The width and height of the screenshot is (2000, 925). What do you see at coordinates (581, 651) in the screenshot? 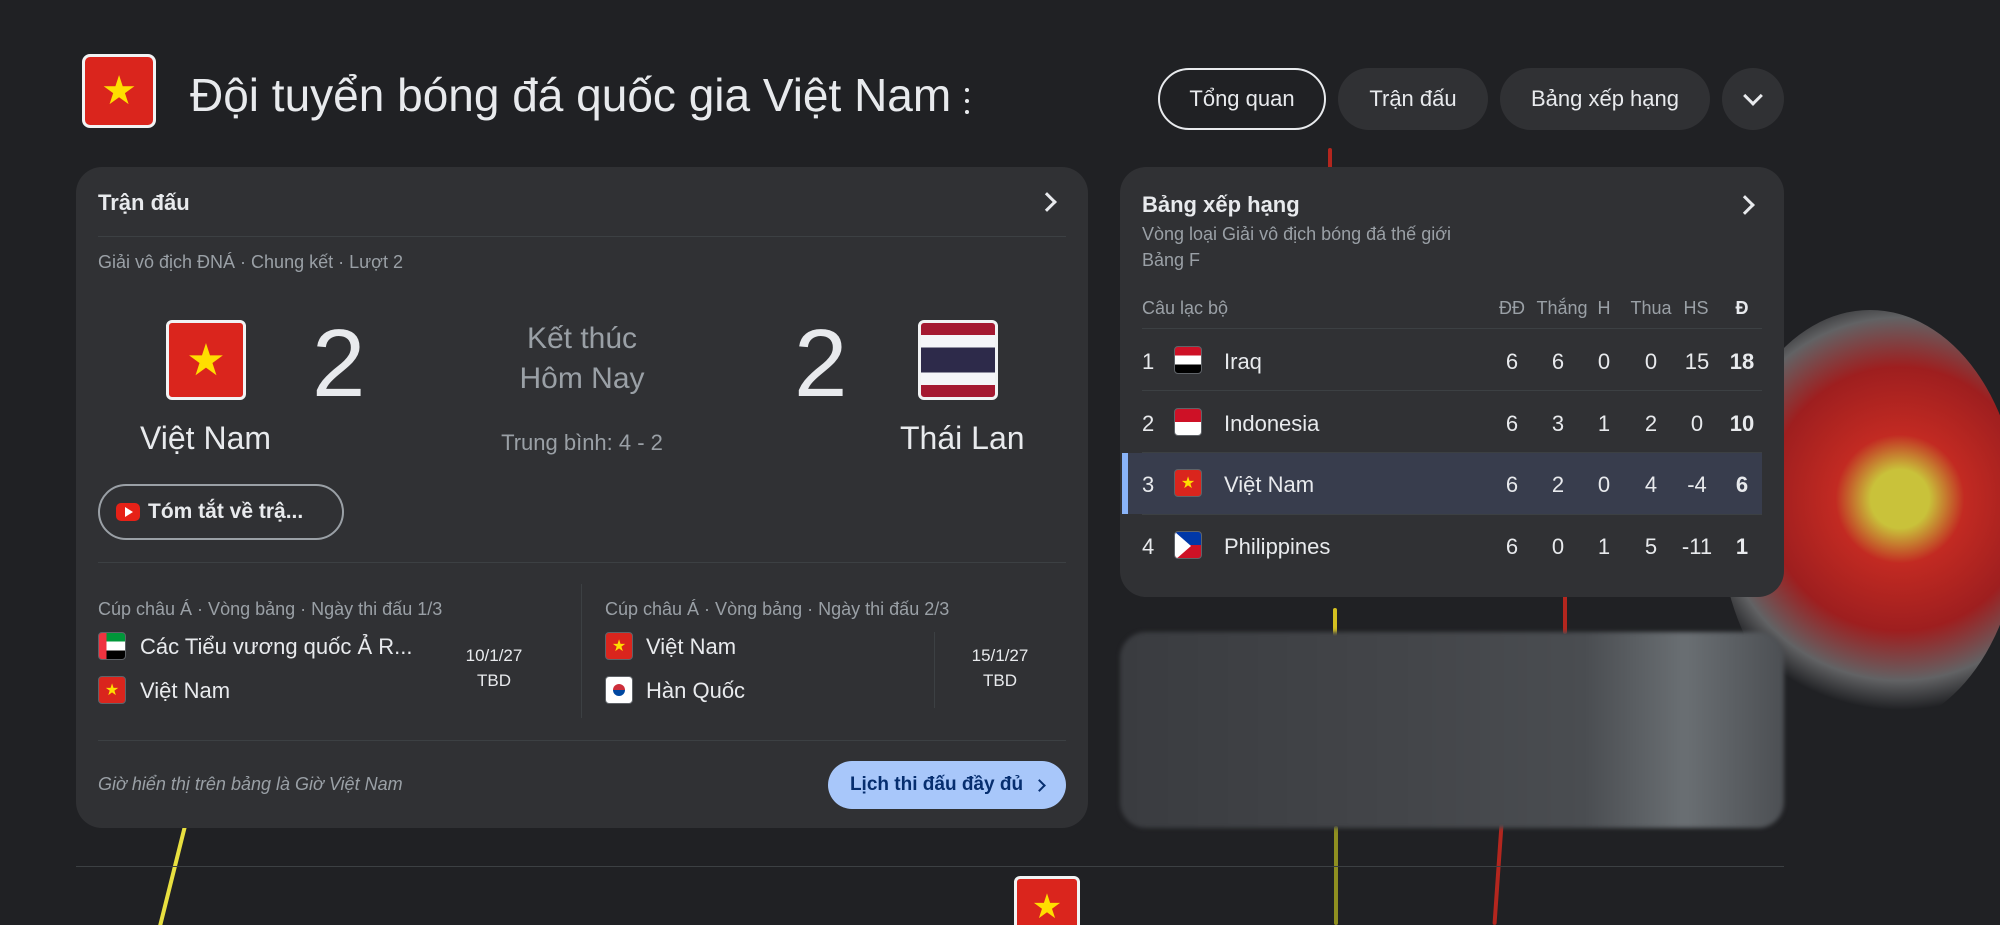
I see `fixture-separator` at bounding box center [581, 651].